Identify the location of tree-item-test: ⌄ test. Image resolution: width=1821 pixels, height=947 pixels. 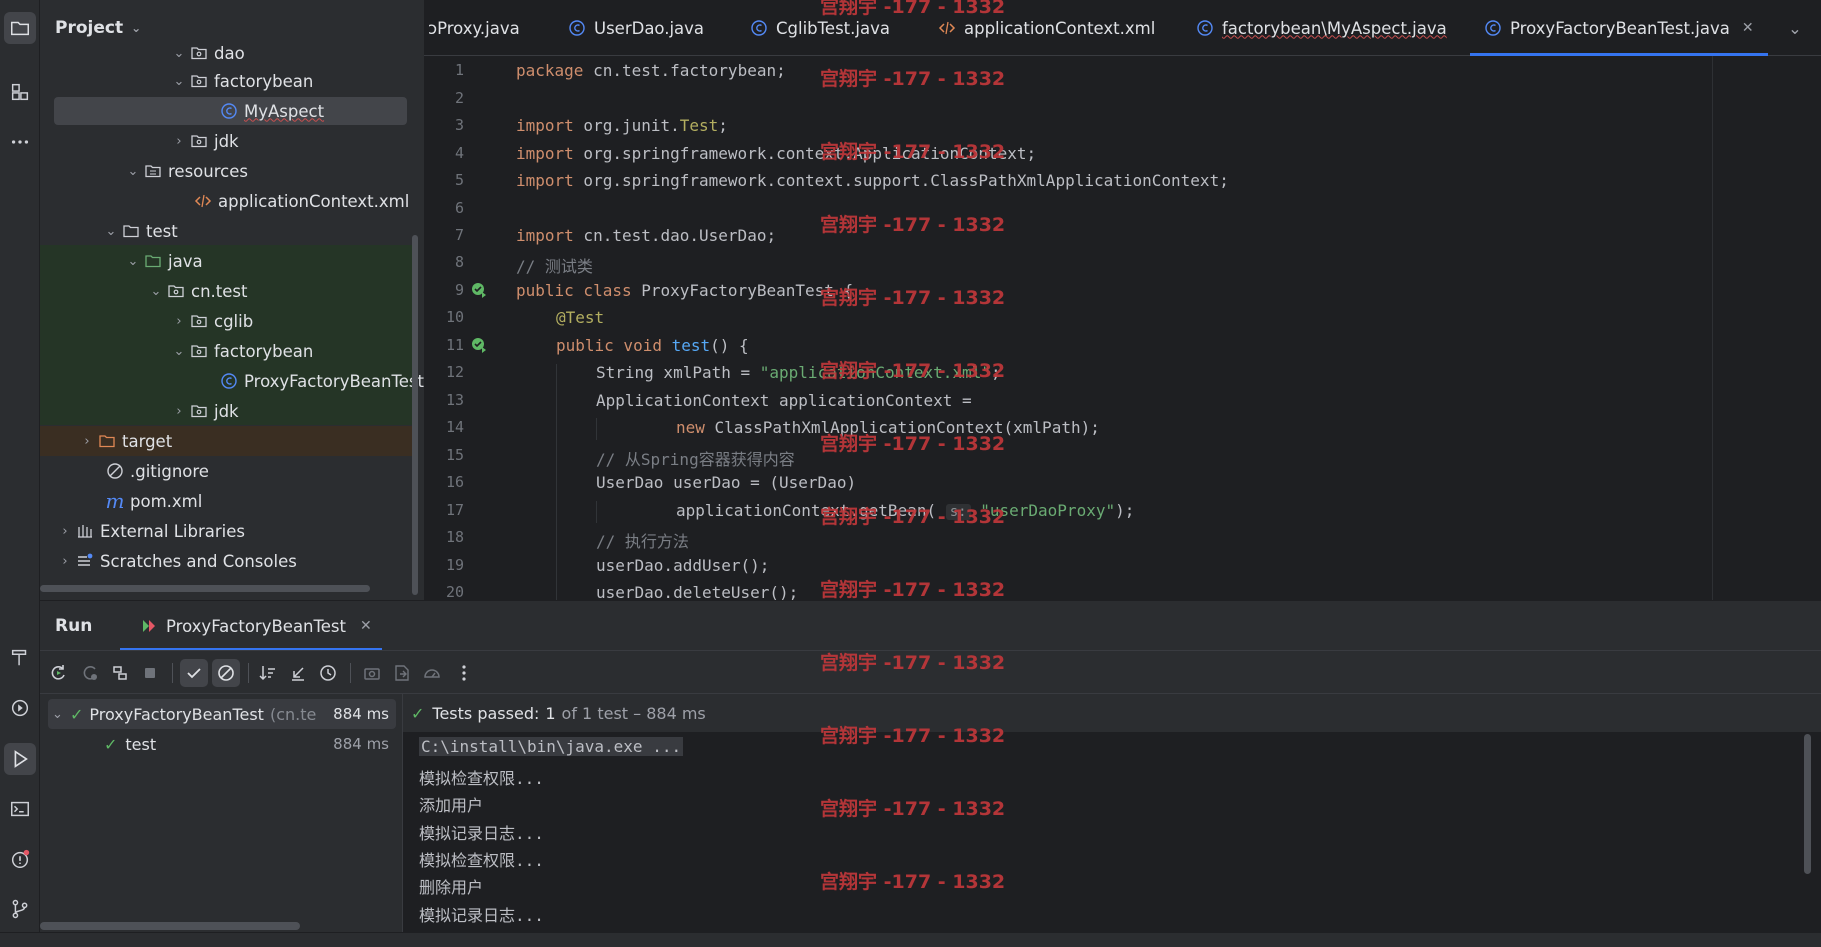
(232, 231).